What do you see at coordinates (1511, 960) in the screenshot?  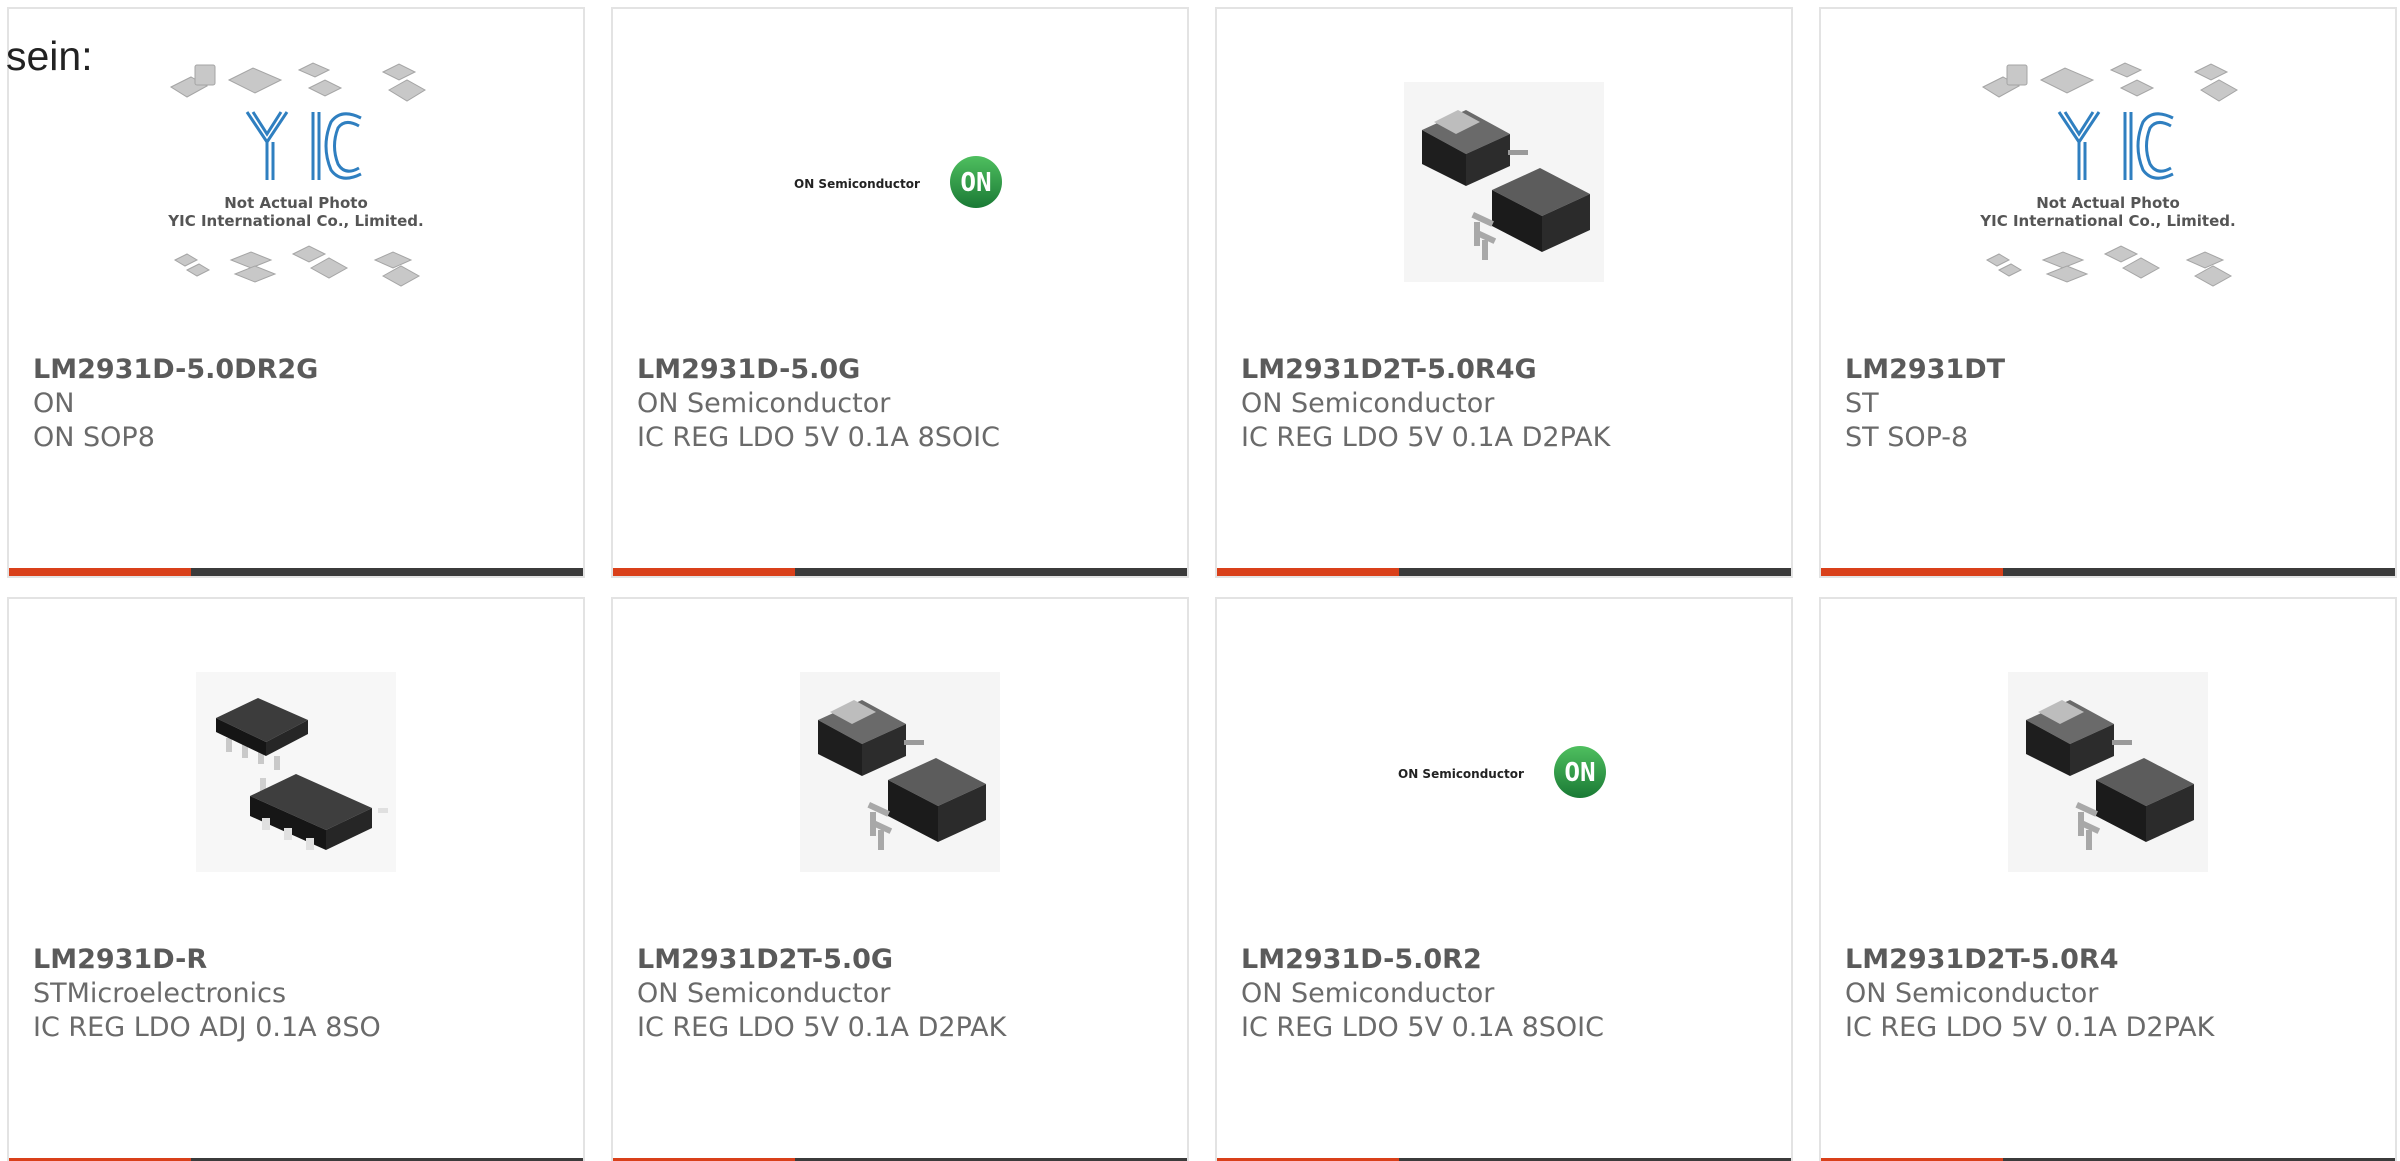 I see `part-number: LM2931D-5.0R2` at bounding box center [1511, 960].